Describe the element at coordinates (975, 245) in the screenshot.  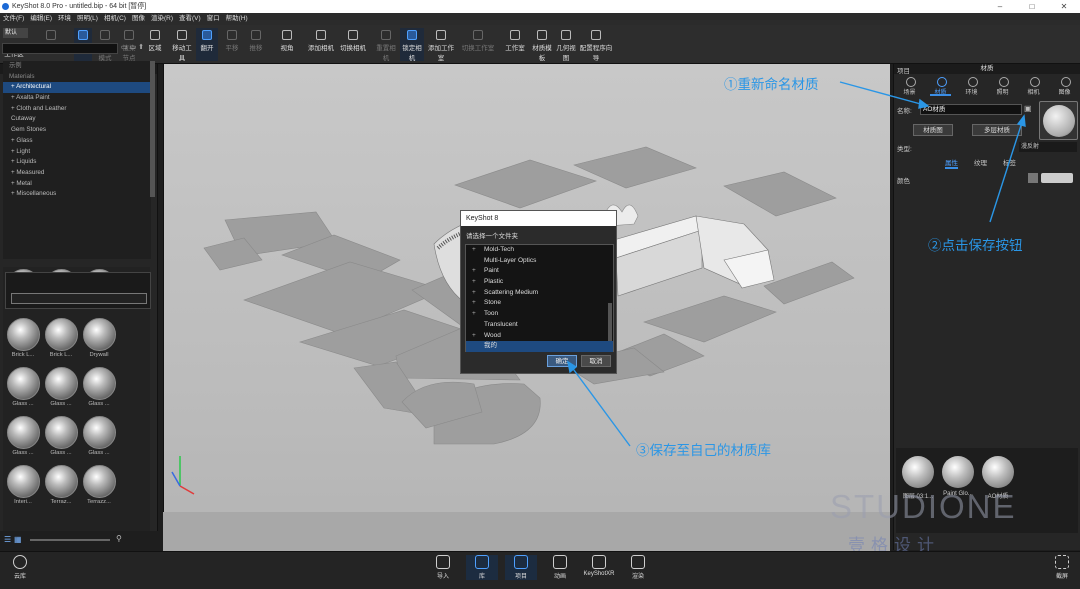
I see `annotation-2: ②点击保存按钮` at that location.